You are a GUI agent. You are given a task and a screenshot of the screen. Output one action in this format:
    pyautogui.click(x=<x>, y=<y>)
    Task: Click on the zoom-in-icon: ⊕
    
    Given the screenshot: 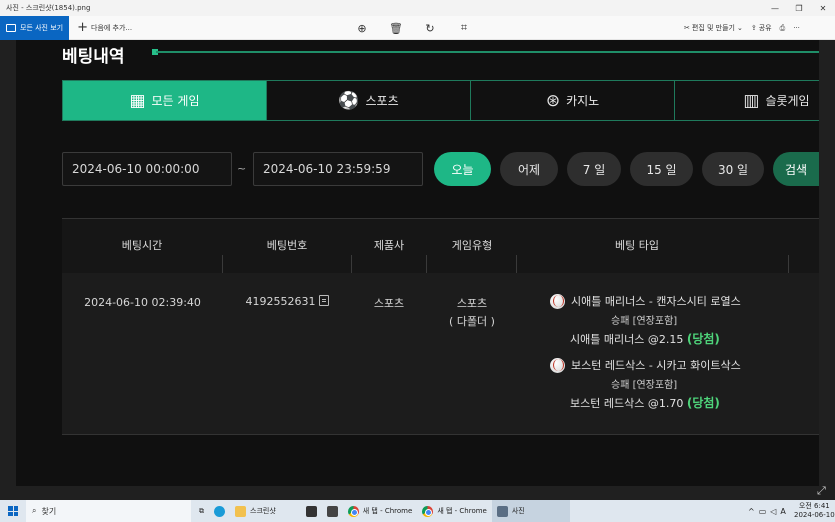 What is the action you would take?
    pyautogui.click(x=362, y=28)
    